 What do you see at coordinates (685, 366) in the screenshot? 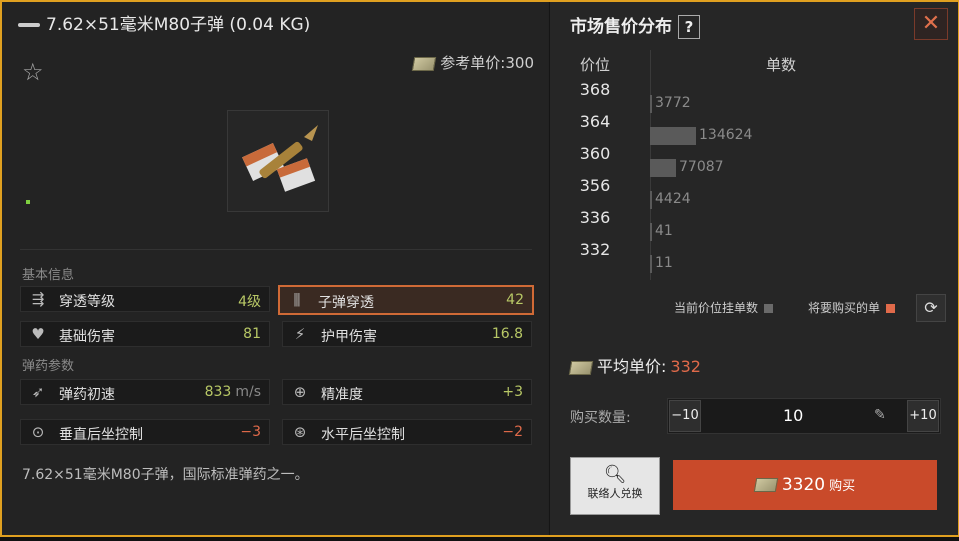
I see `avg-value: 332` at bounding box center [685, 366].